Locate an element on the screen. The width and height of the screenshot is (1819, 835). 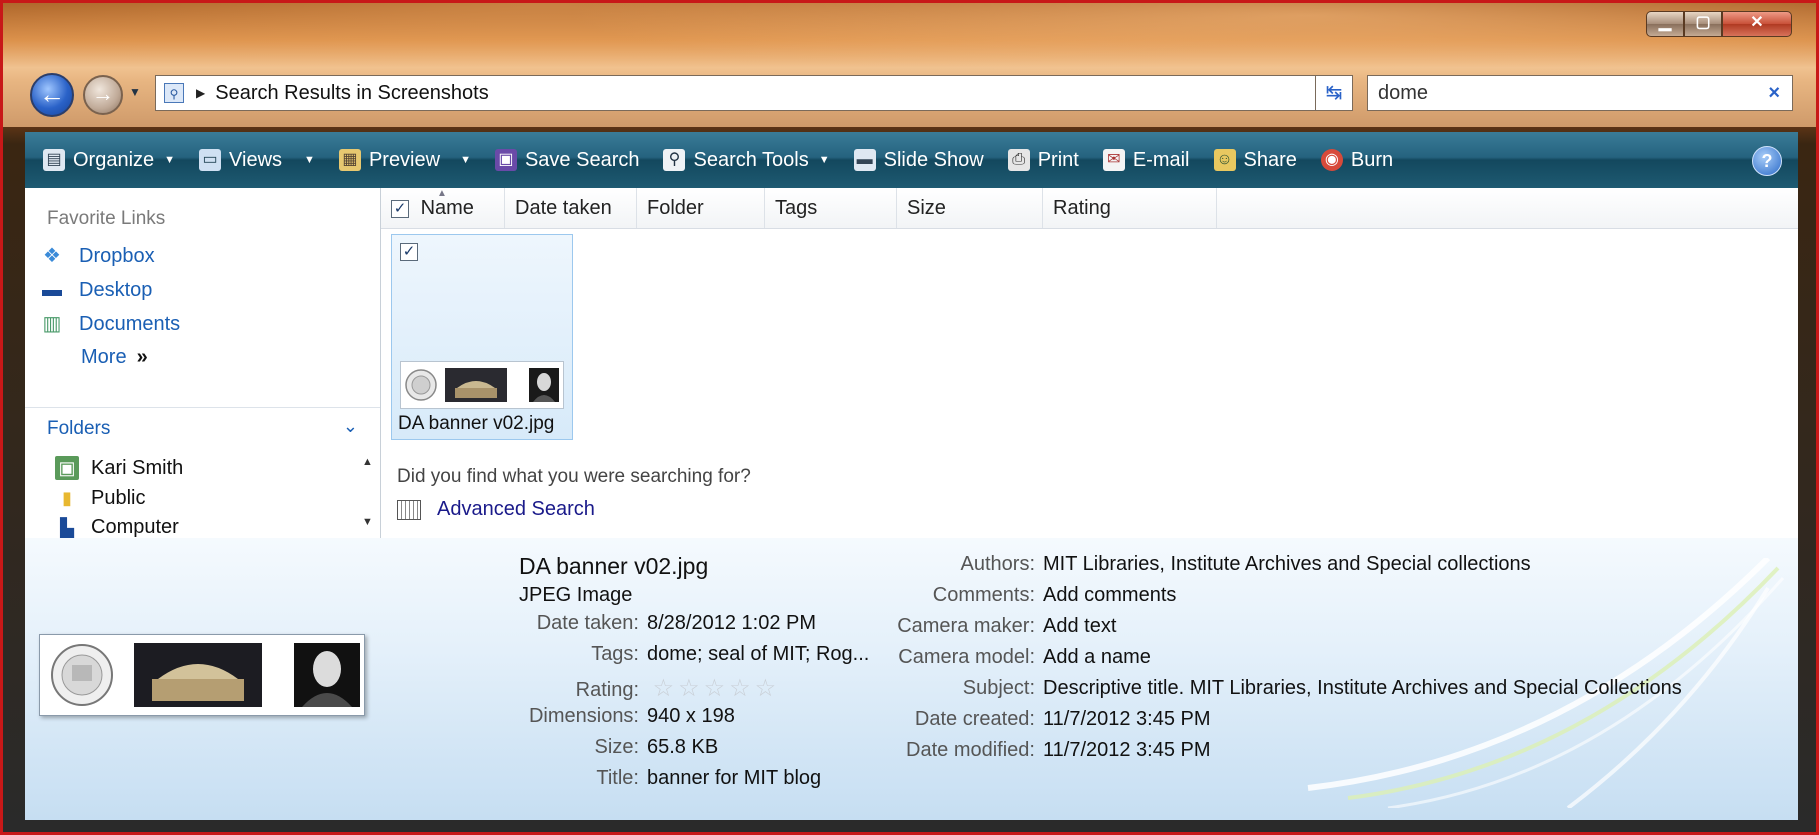
folders-header: Folders ⌄ is located at coordinates (202, 428).